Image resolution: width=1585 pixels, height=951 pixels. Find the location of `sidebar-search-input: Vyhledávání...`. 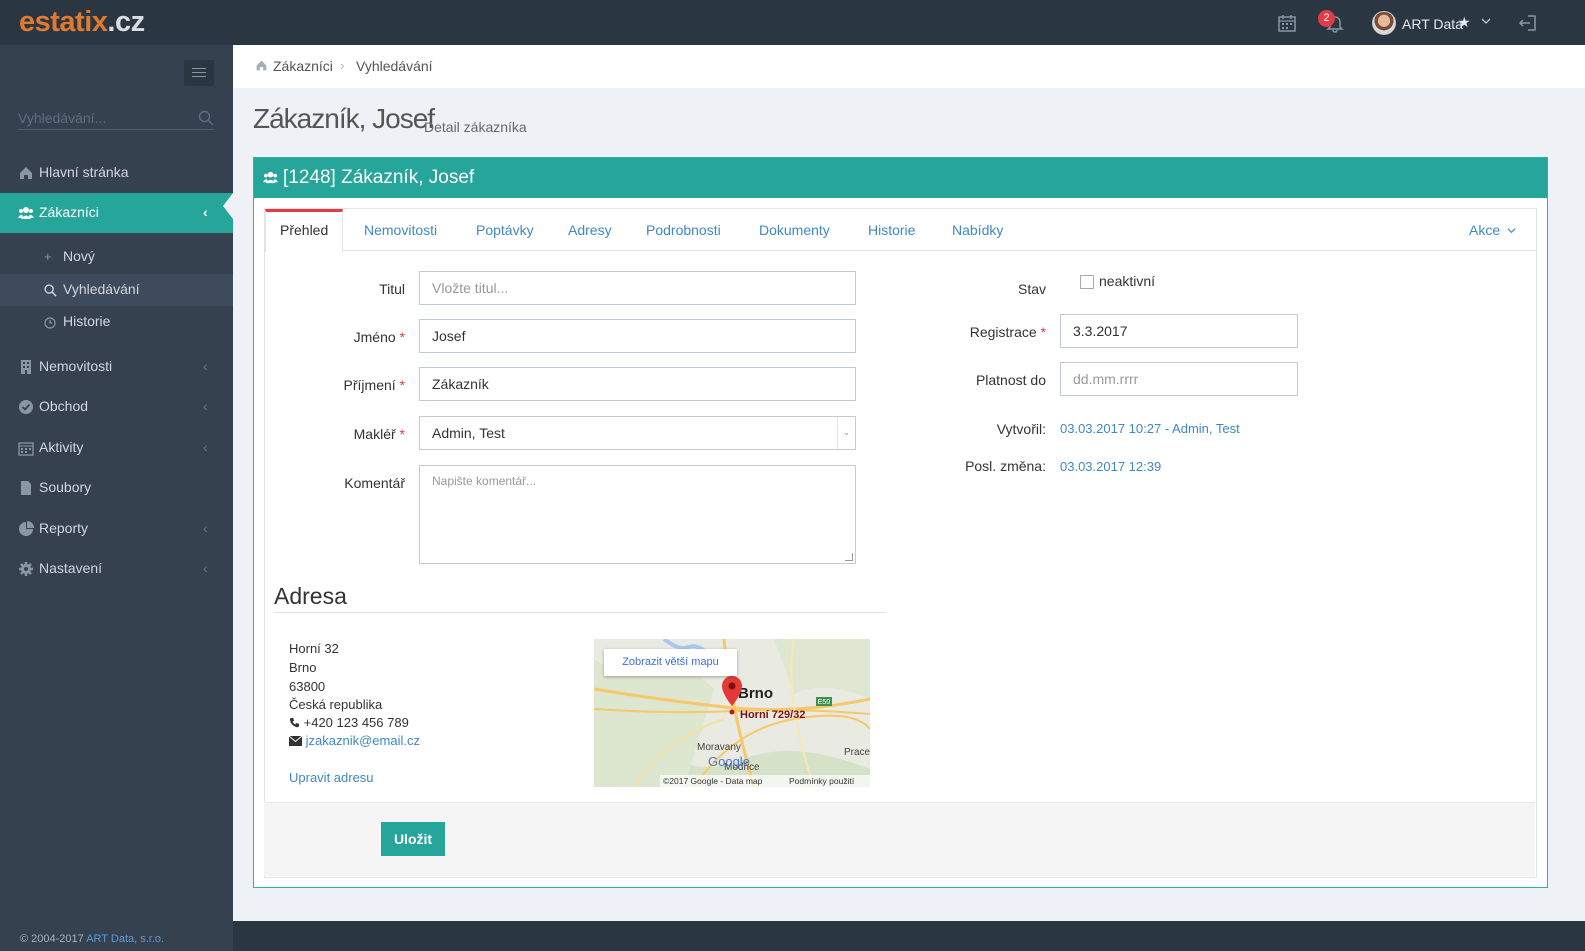

sidebar-search-input: Vyhledávání... is located at coordinates (116, 119).